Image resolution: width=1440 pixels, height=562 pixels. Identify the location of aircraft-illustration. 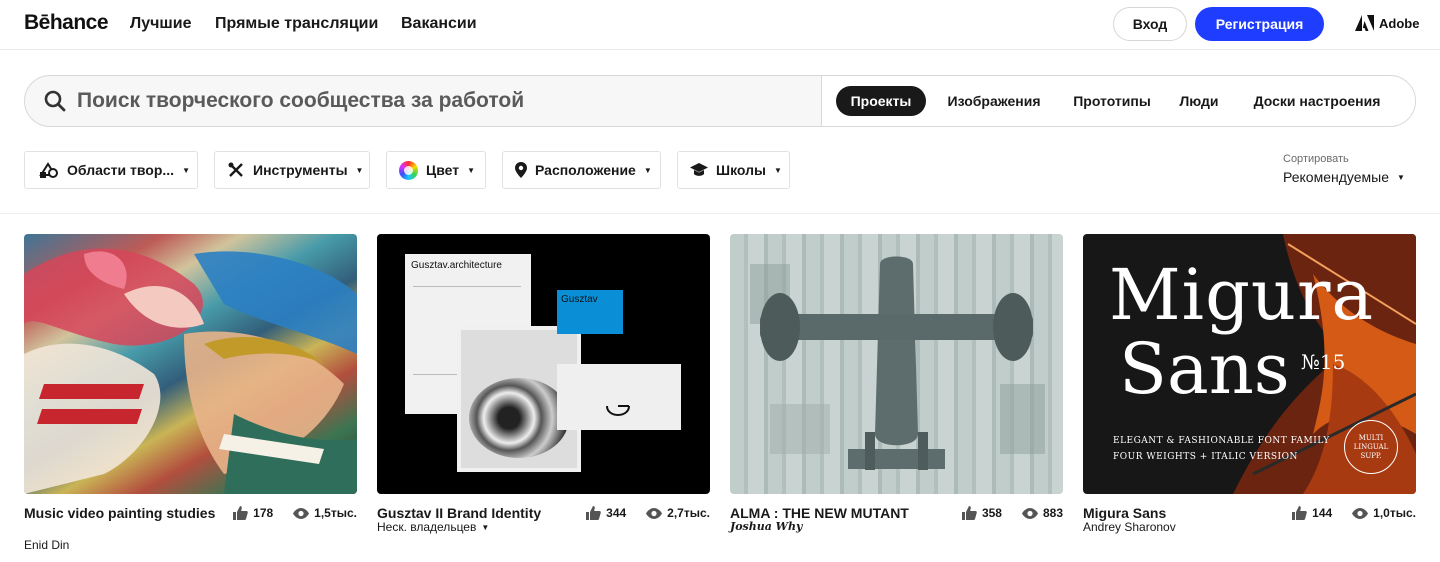
(896, 364).